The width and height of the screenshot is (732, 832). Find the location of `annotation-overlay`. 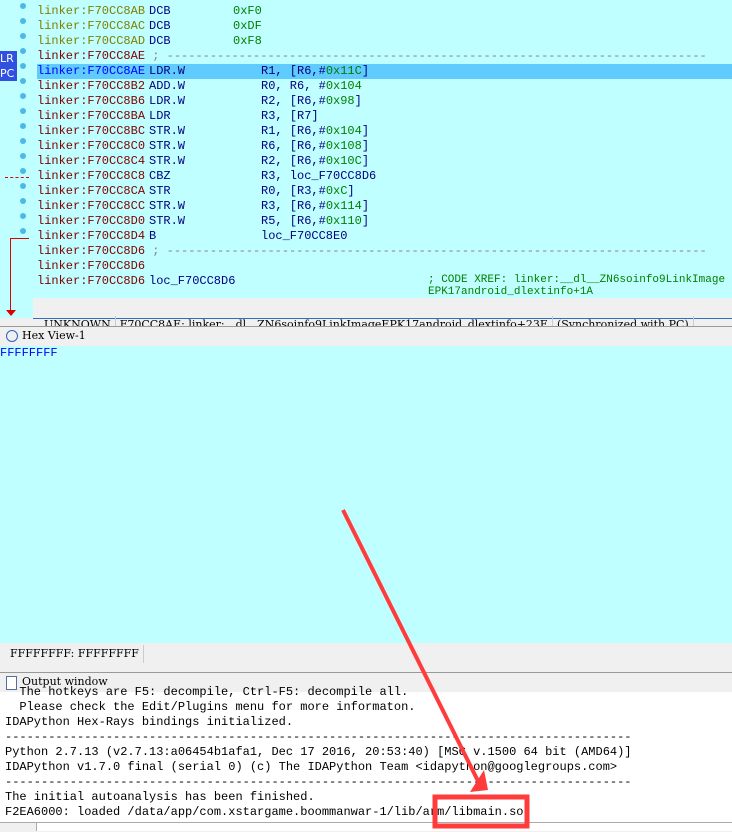

annotation-overlay is located at coordinates (435, 669).